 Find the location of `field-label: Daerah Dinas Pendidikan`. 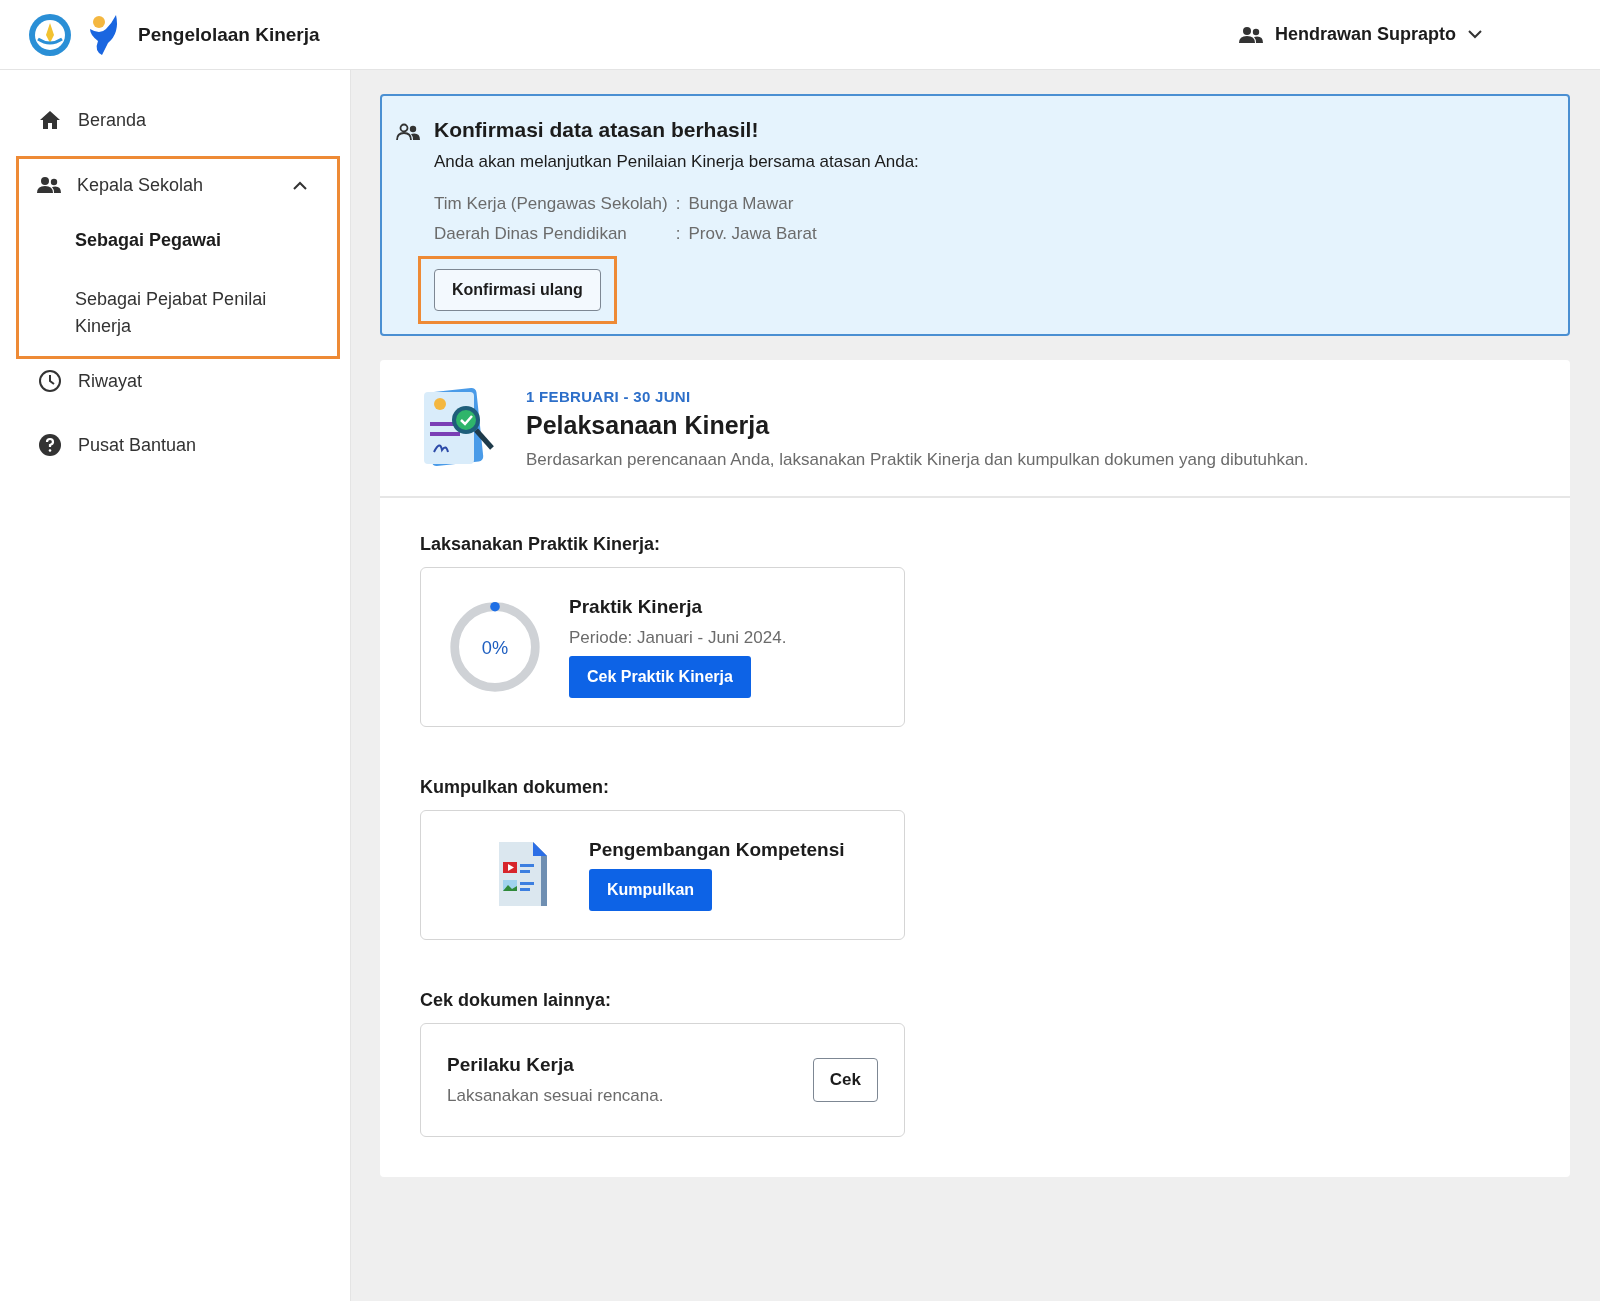

field-label: Daerah Dinas Pendidikan is located at coordinates (531, 234).